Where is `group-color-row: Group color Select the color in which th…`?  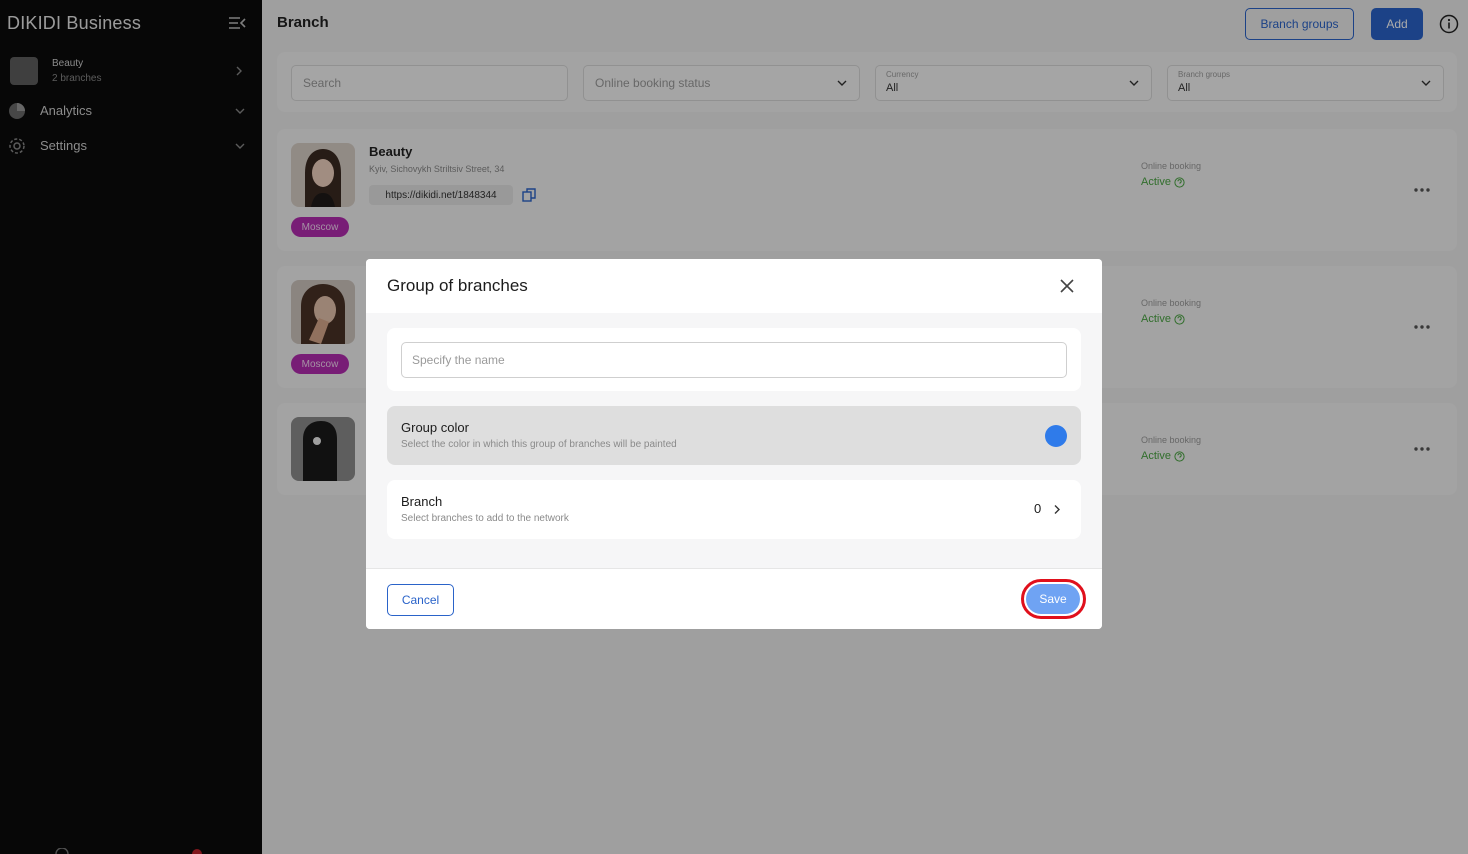 group-color-row: Group color Select the color in which th… is located at coordinates (734, 435).